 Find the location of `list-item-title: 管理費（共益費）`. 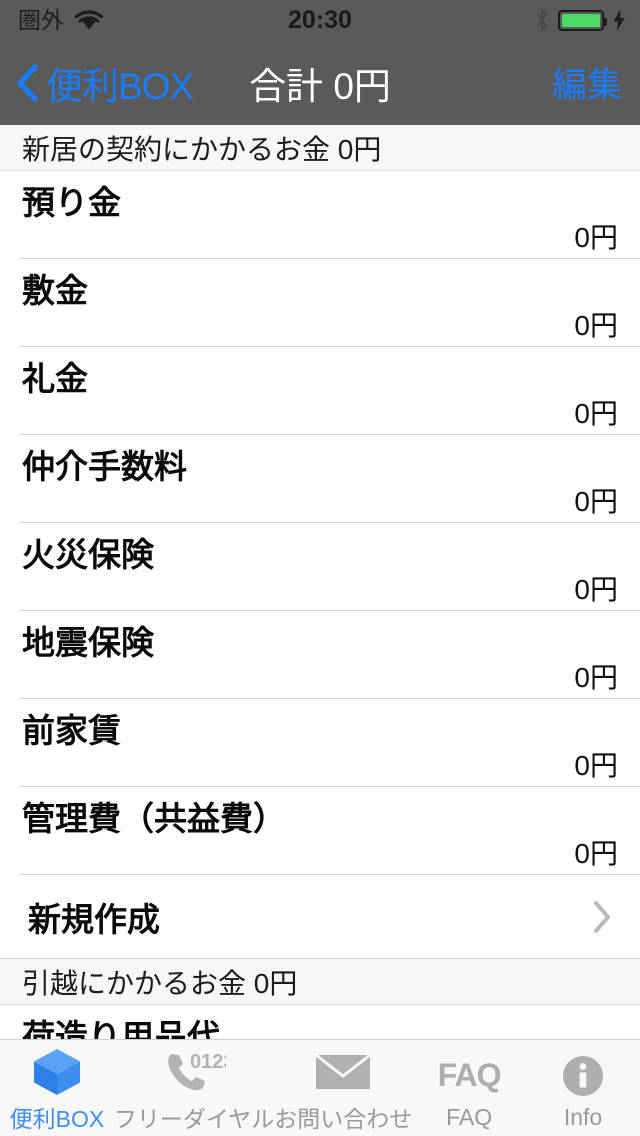

list-item-title: 管理費（共益費） is located at coordinates (154, 818).